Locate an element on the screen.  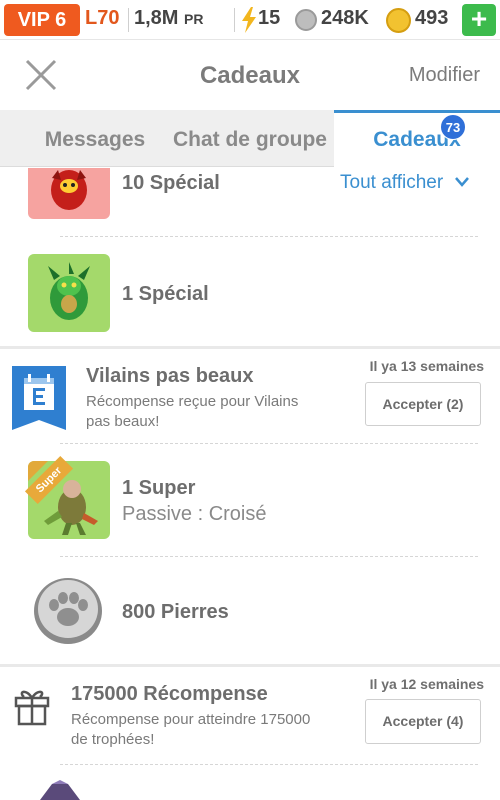
coins-count: 493 is located at coordinates (432, 18).